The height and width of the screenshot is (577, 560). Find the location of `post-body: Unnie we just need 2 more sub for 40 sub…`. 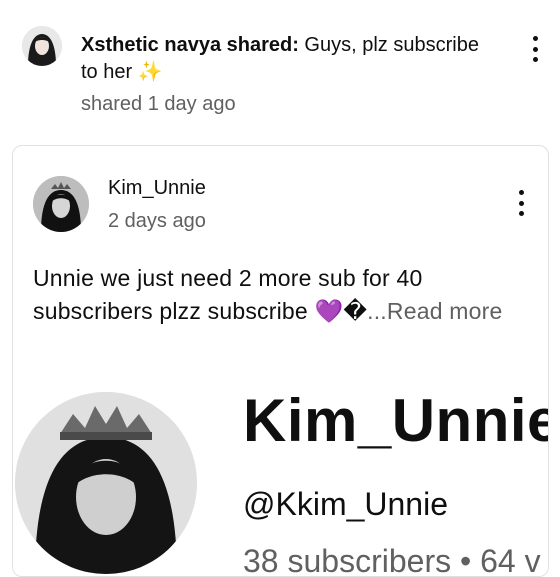

post-body: Unnie we just need 2 more sub for 40 sub… is located at coordinates (228, 294).